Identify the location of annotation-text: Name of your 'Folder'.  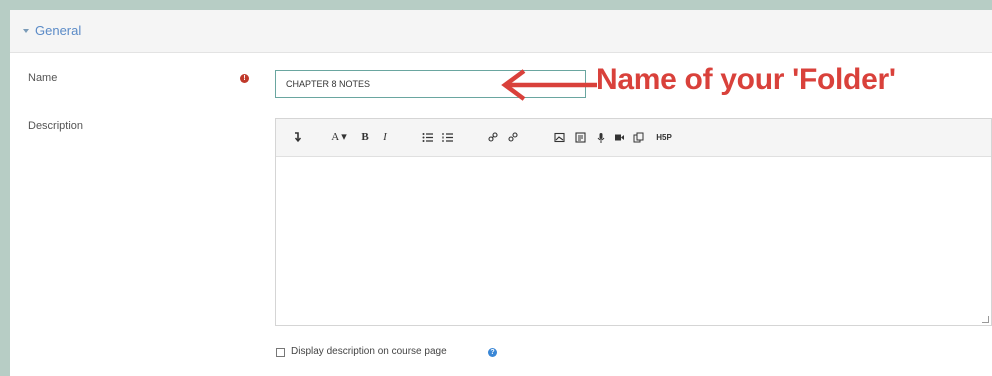
(746, 79).